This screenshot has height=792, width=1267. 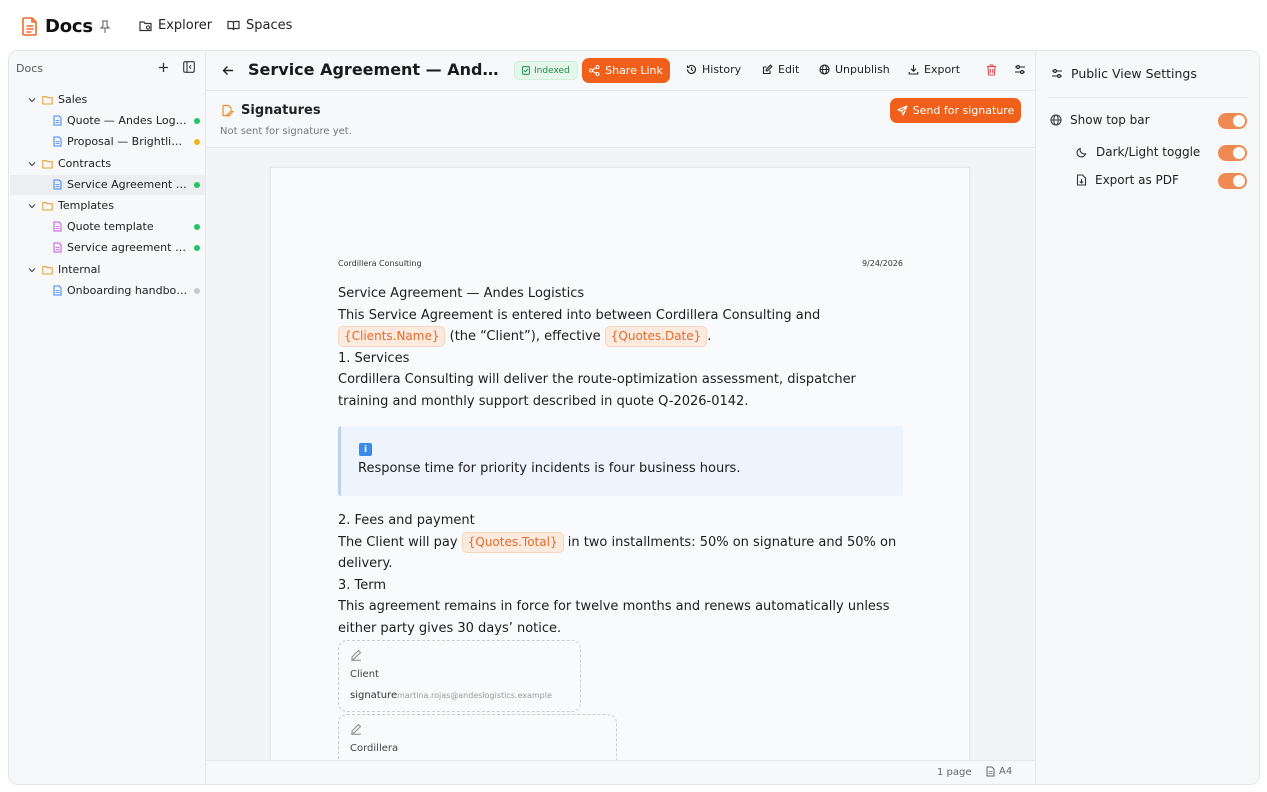 I want to click on section-services-title: 1. Services, so click(x=374, y=358).